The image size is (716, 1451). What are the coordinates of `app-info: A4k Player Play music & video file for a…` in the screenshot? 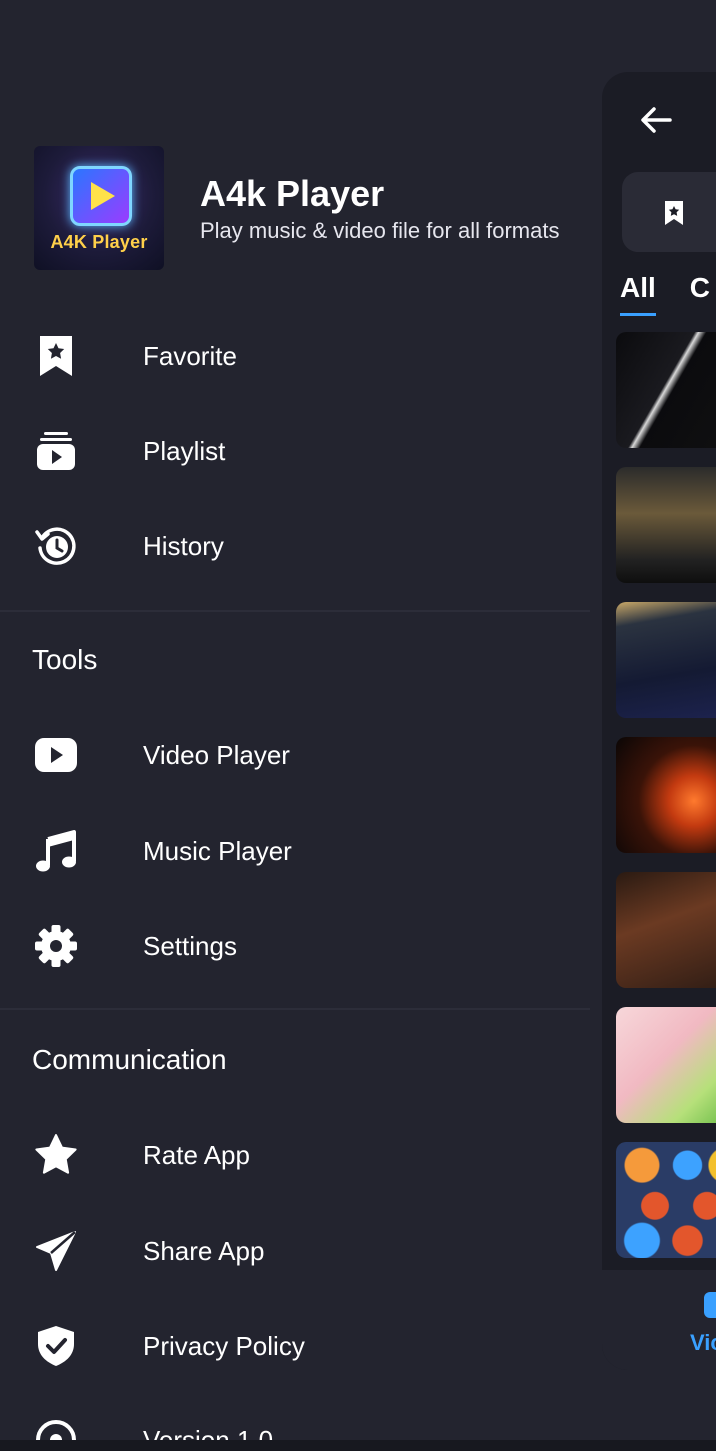 It's located at (379, 208).